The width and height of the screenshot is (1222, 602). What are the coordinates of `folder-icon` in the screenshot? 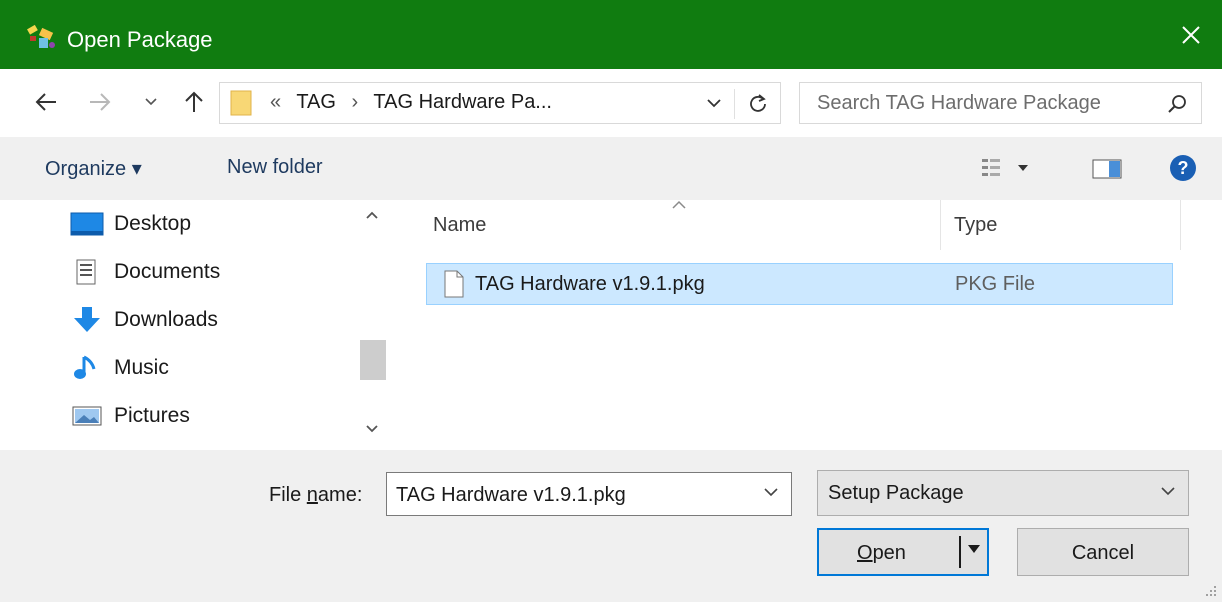 It's located at (241, 103).